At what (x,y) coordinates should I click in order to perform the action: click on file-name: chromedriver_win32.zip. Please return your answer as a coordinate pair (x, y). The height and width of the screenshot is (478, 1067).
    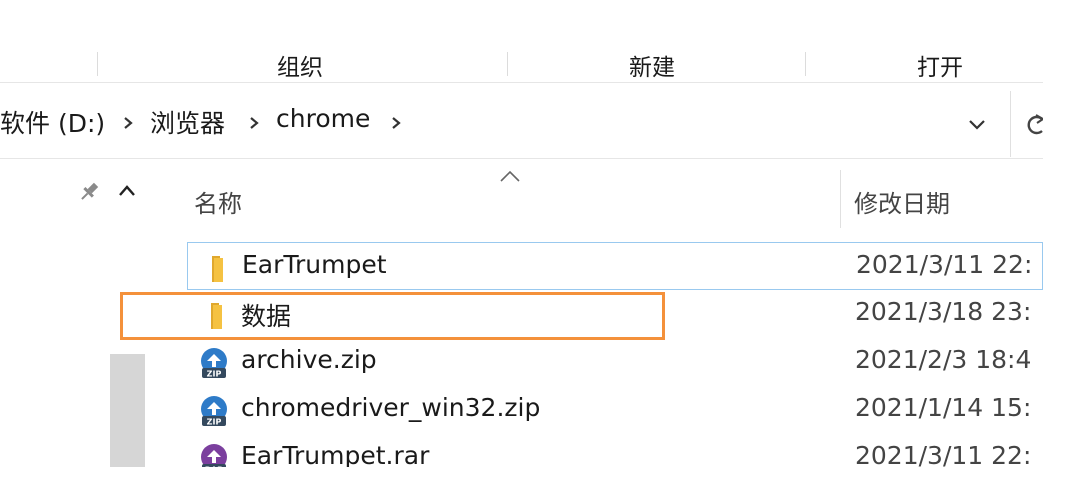
    Looking at the image, I should click on (391, 407).